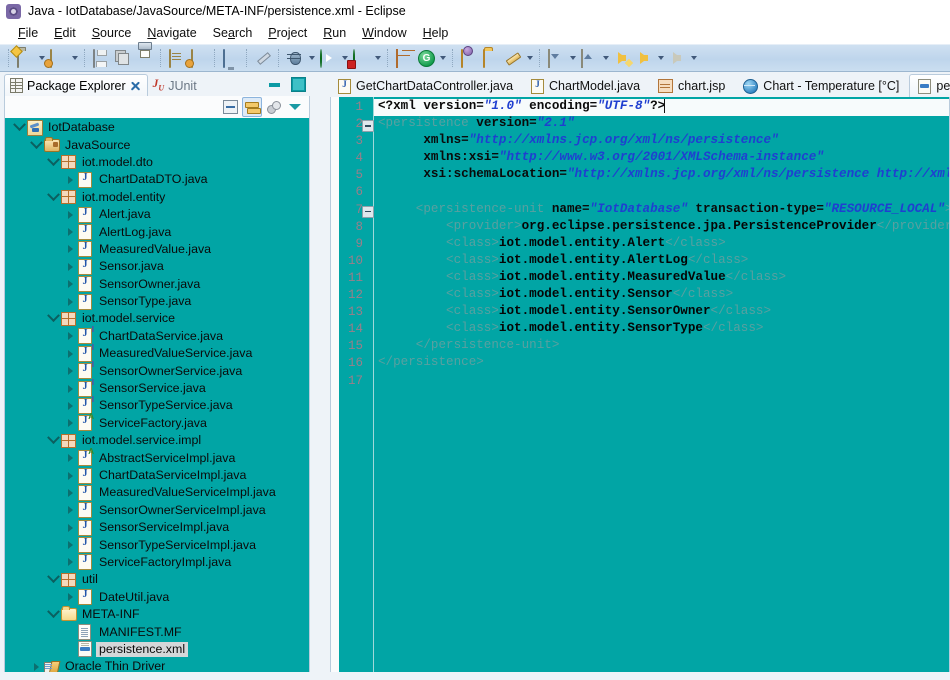 The height and width of the screenshot is (680, 950). What do you see at coordinates (157, 579) in the screenshot?
I see `tree-item: util` at bounding box center [157, 579].